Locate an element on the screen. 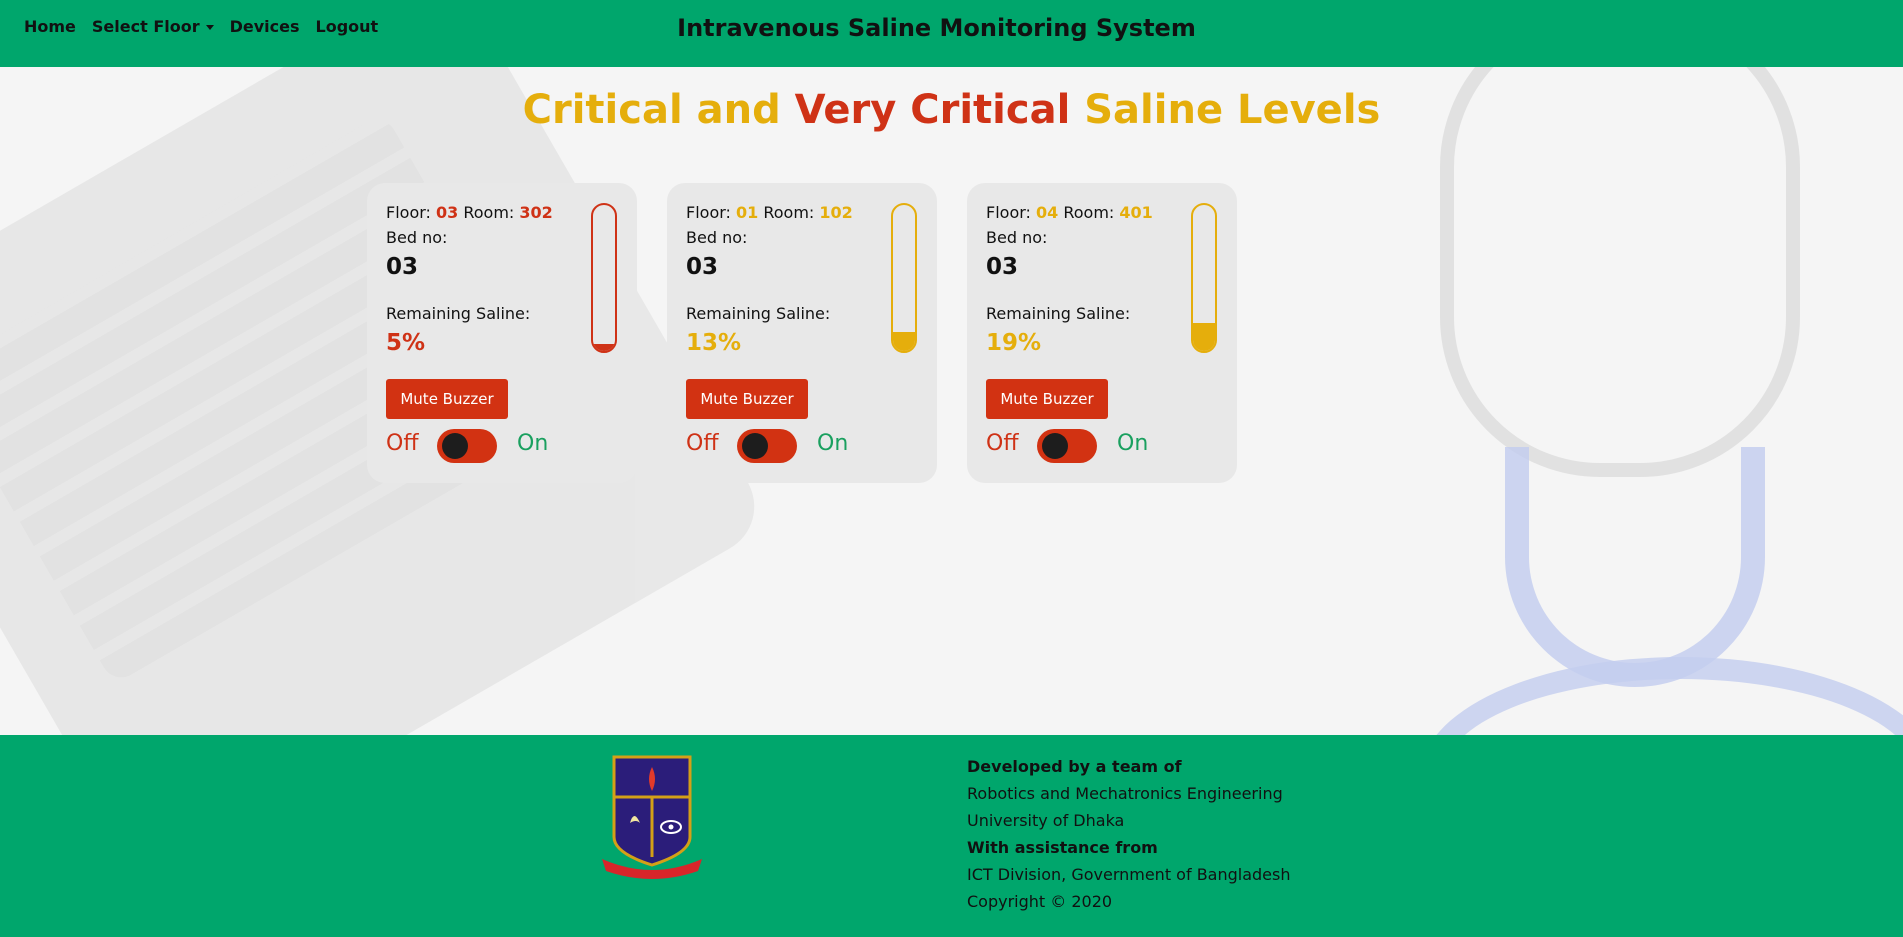  room-value: 302 is located at coordinates (536, 212).